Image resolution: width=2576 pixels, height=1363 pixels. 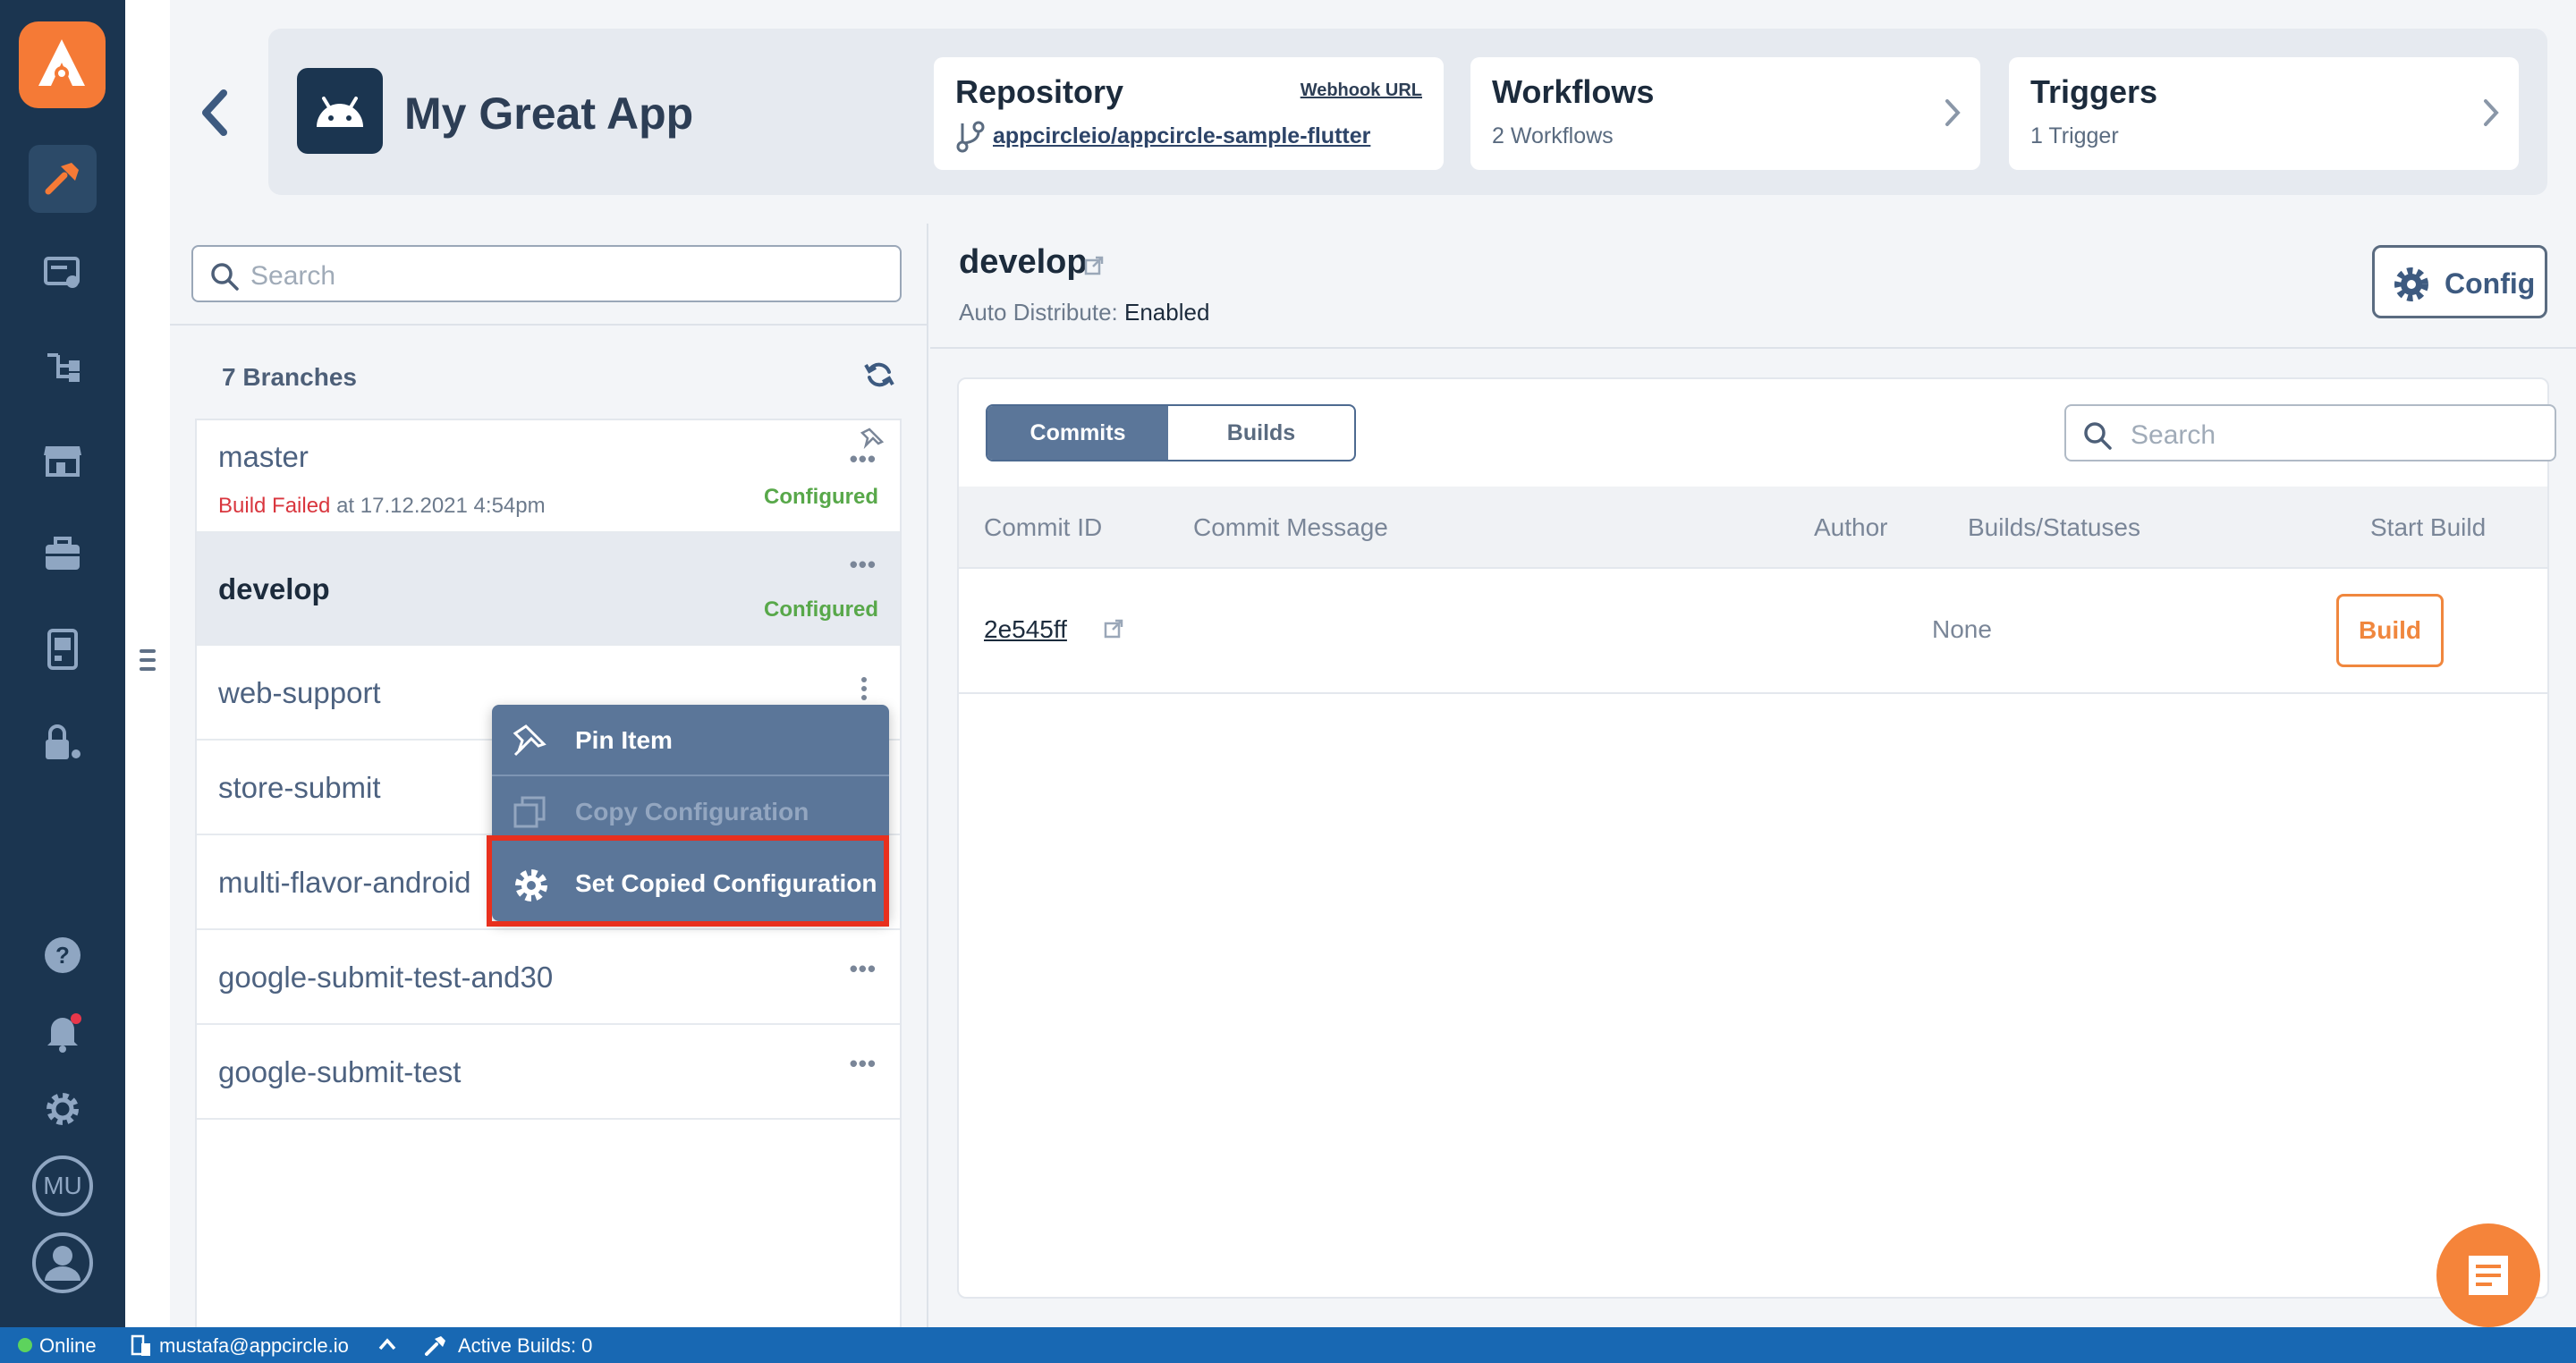 I want to click on distribution-icon, so click(x=63, y=367).